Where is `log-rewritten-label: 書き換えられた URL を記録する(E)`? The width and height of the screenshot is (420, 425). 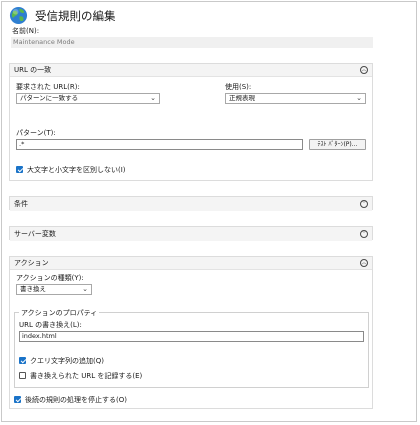
log-rewritten-label: 書き換えられた URL を記録する(E) is located at coordinates (86, 376).